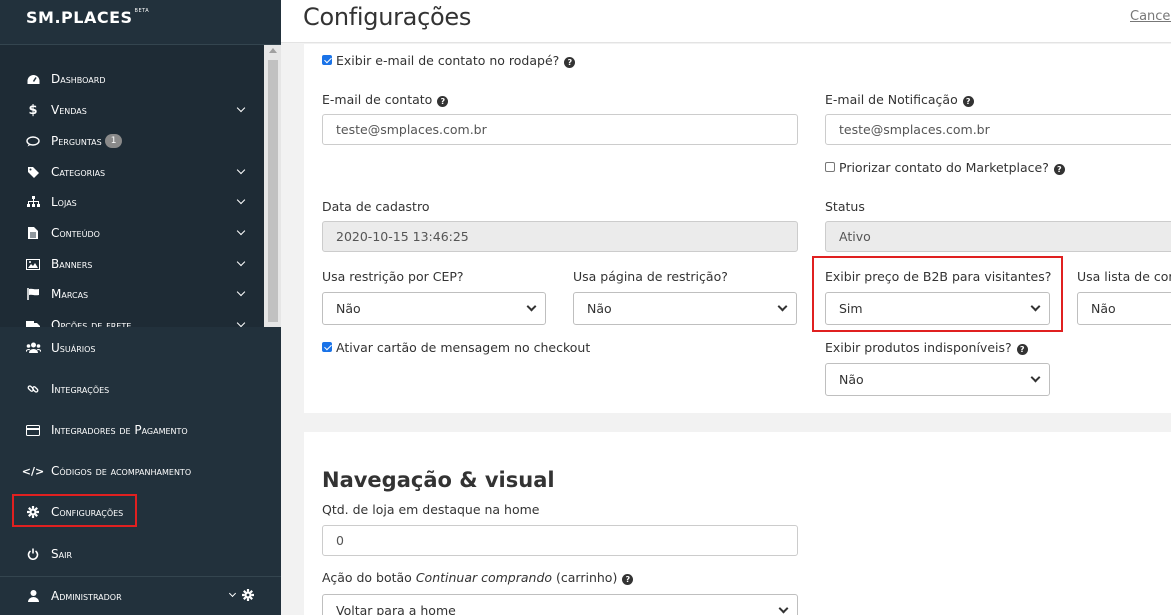 Image resolution: width=1171 pixels, height=615 pixels. What do you see at coordinates (74, 510) in the screenshot?
I see `highlight-box-configuracoes` at bounding box center [74, 510].